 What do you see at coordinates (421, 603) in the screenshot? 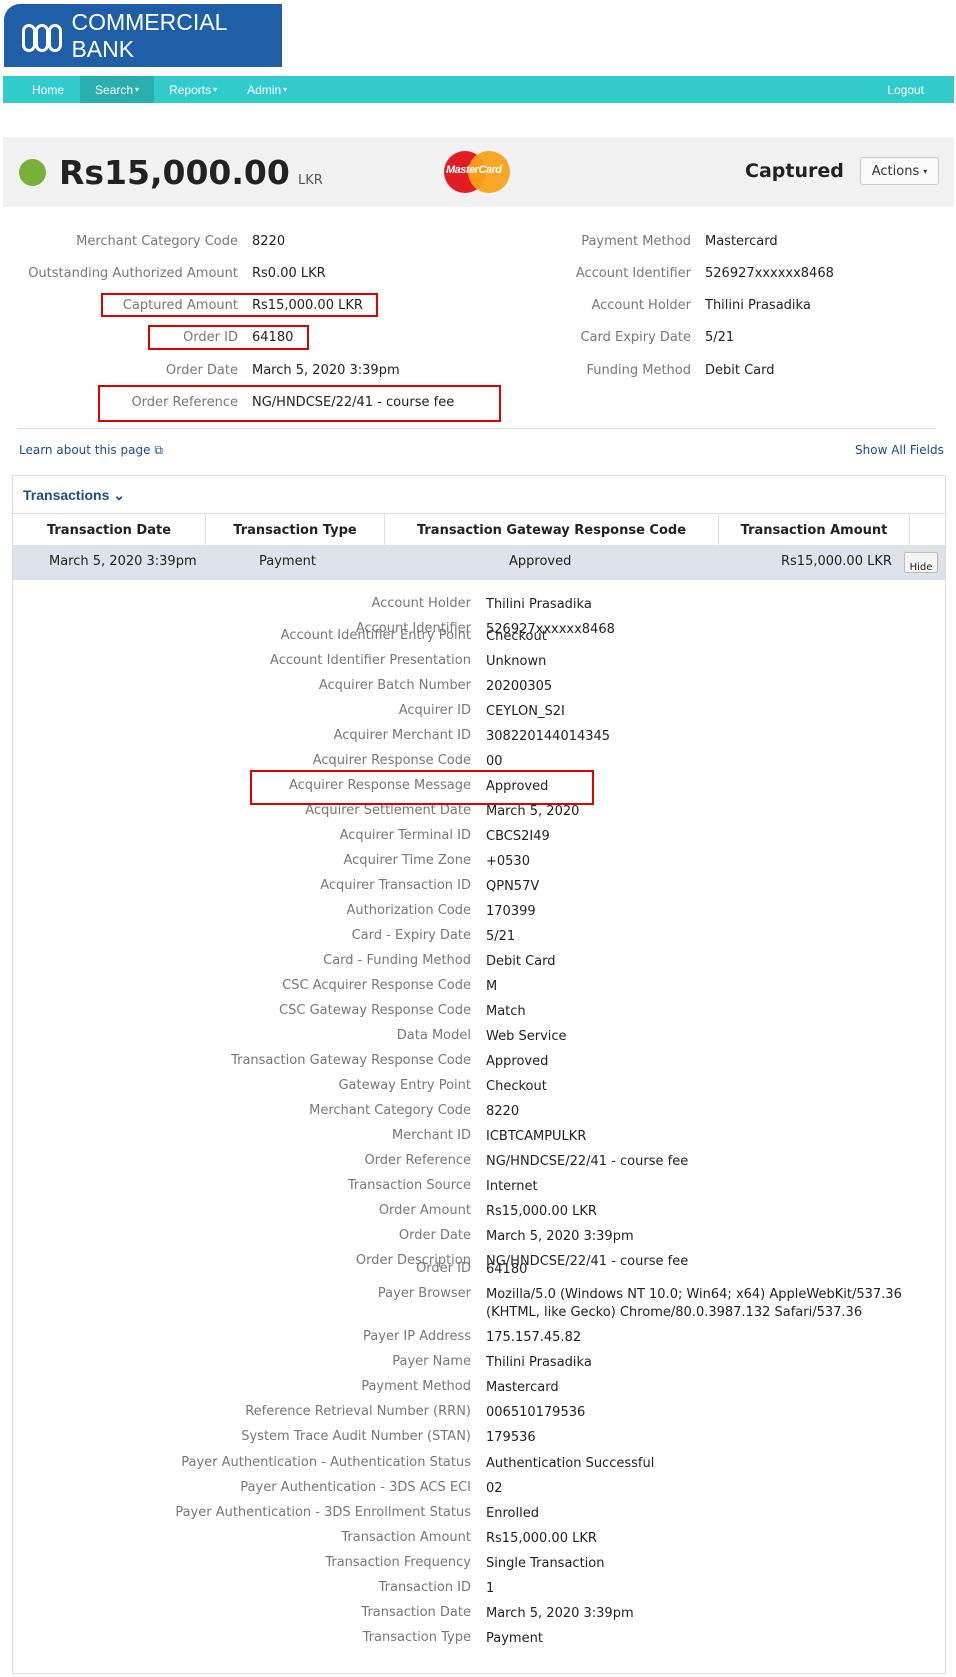
I see `detail-label: Account Holder` at bounding box center [421, 603].